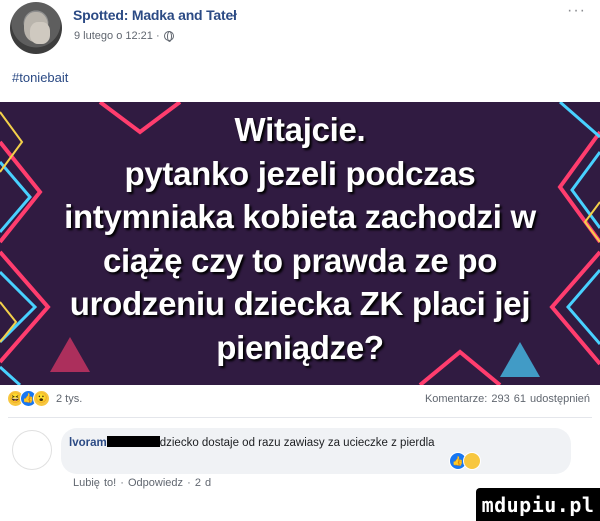 The height and width of the screenshot is (521, 600). I want to click on reaction-count: 2 tys., so click(69, 398).